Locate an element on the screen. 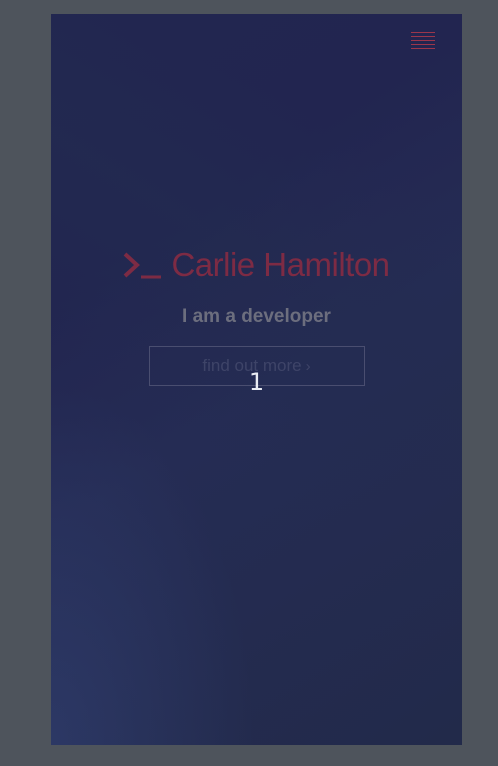 The image size is (498, 766). slide-number: 1 is located at coordinates (256, 382).